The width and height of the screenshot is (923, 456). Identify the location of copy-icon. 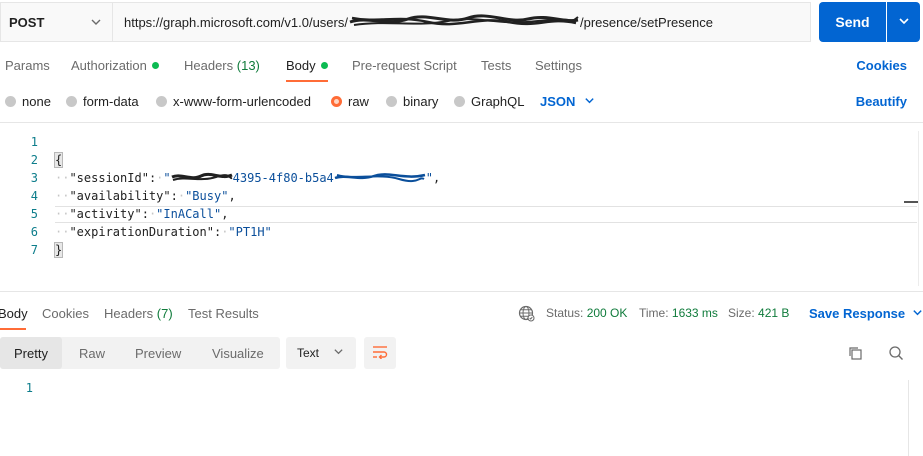
(855, 353).